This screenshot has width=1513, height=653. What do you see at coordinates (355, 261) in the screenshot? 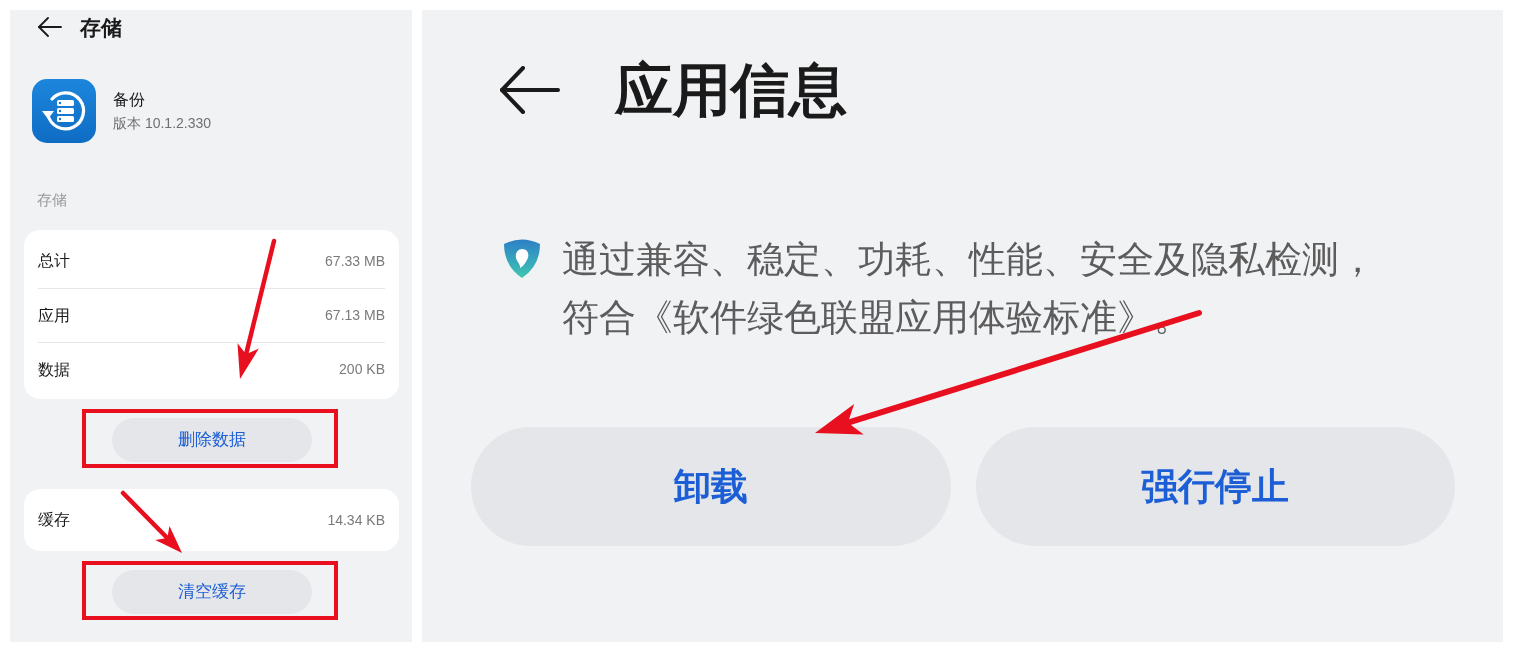
I see `storage-value: 67.33 MB` at bounding box center [355, 261].